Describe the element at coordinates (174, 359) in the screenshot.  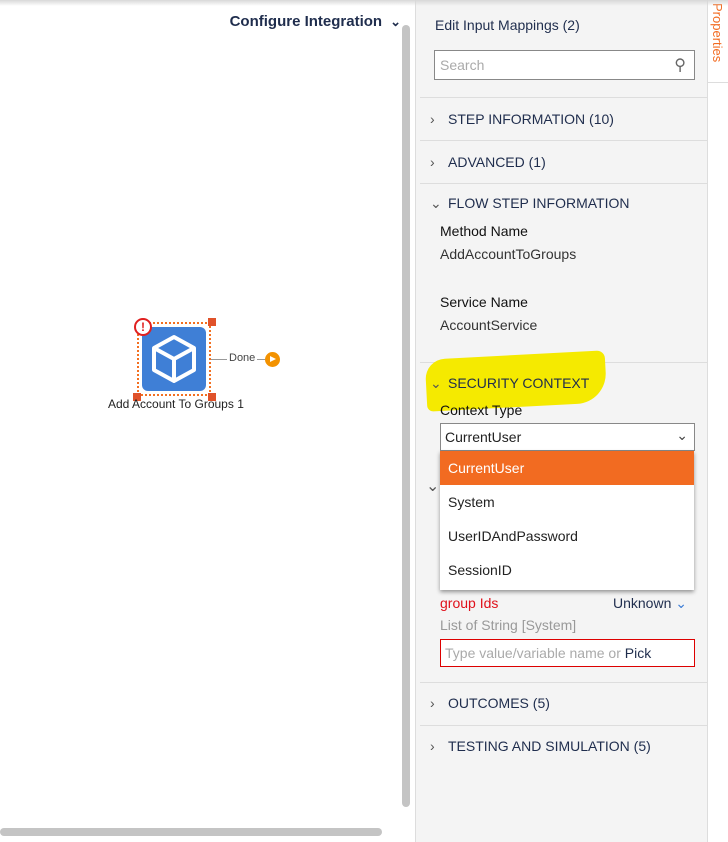
I see `cube-icon` at that location.